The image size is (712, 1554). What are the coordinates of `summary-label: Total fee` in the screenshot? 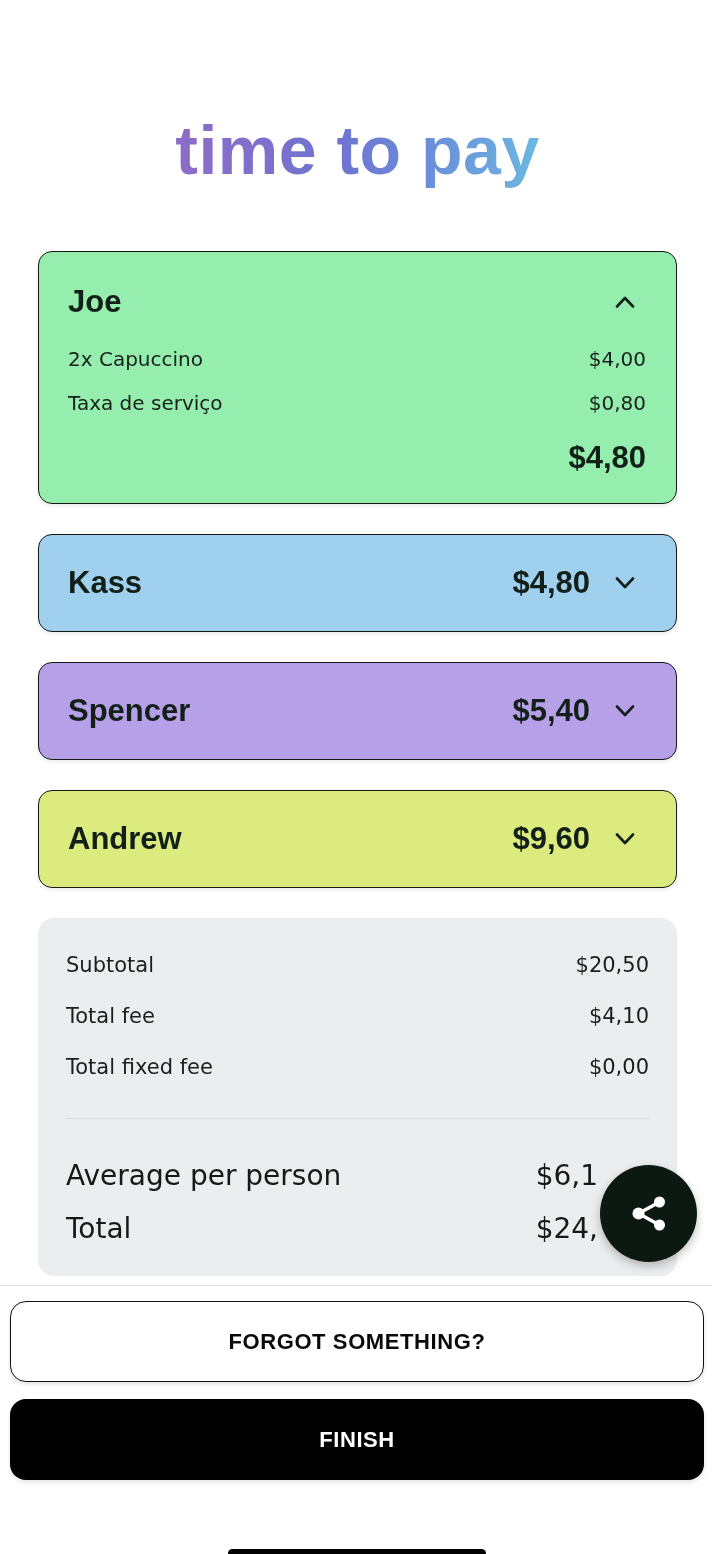 It's located at (110, 1016).